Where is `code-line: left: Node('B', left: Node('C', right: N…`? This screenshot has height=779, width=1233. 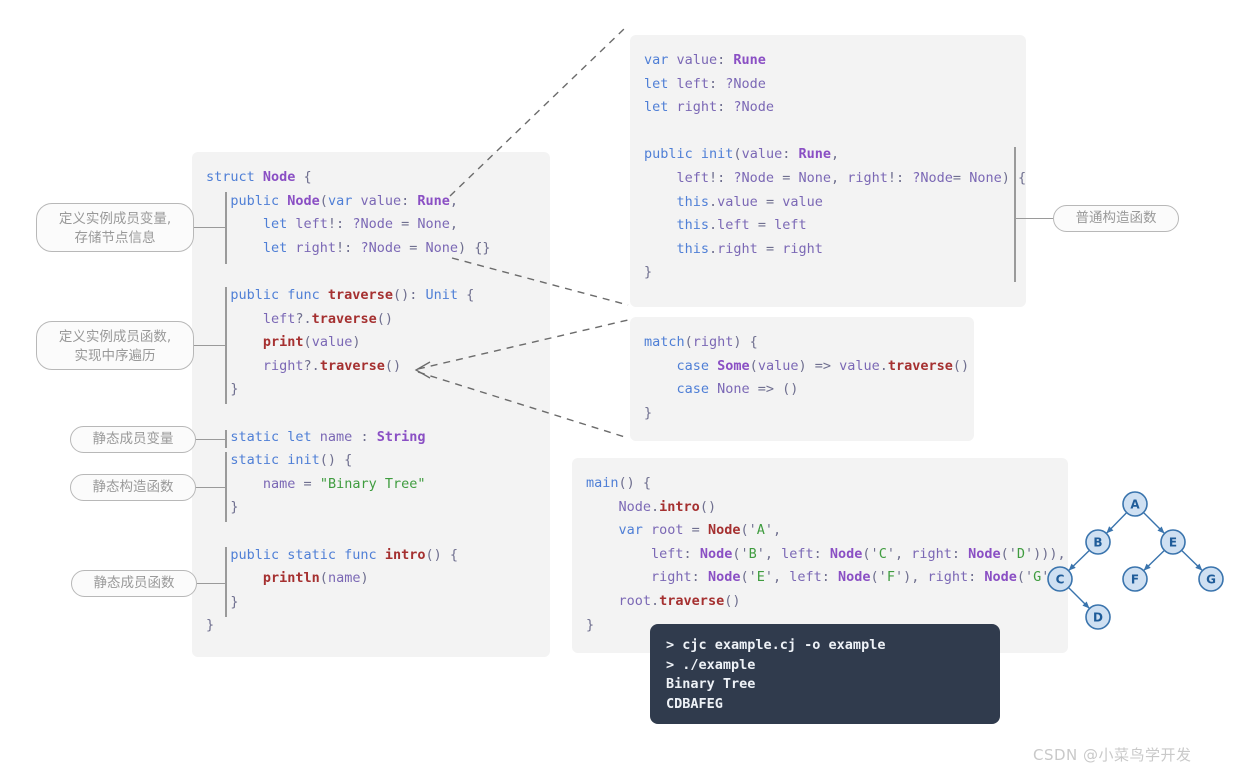 code-line: left: Node('B', left: Node('C', right: N… is located at coordinates (827, 555).